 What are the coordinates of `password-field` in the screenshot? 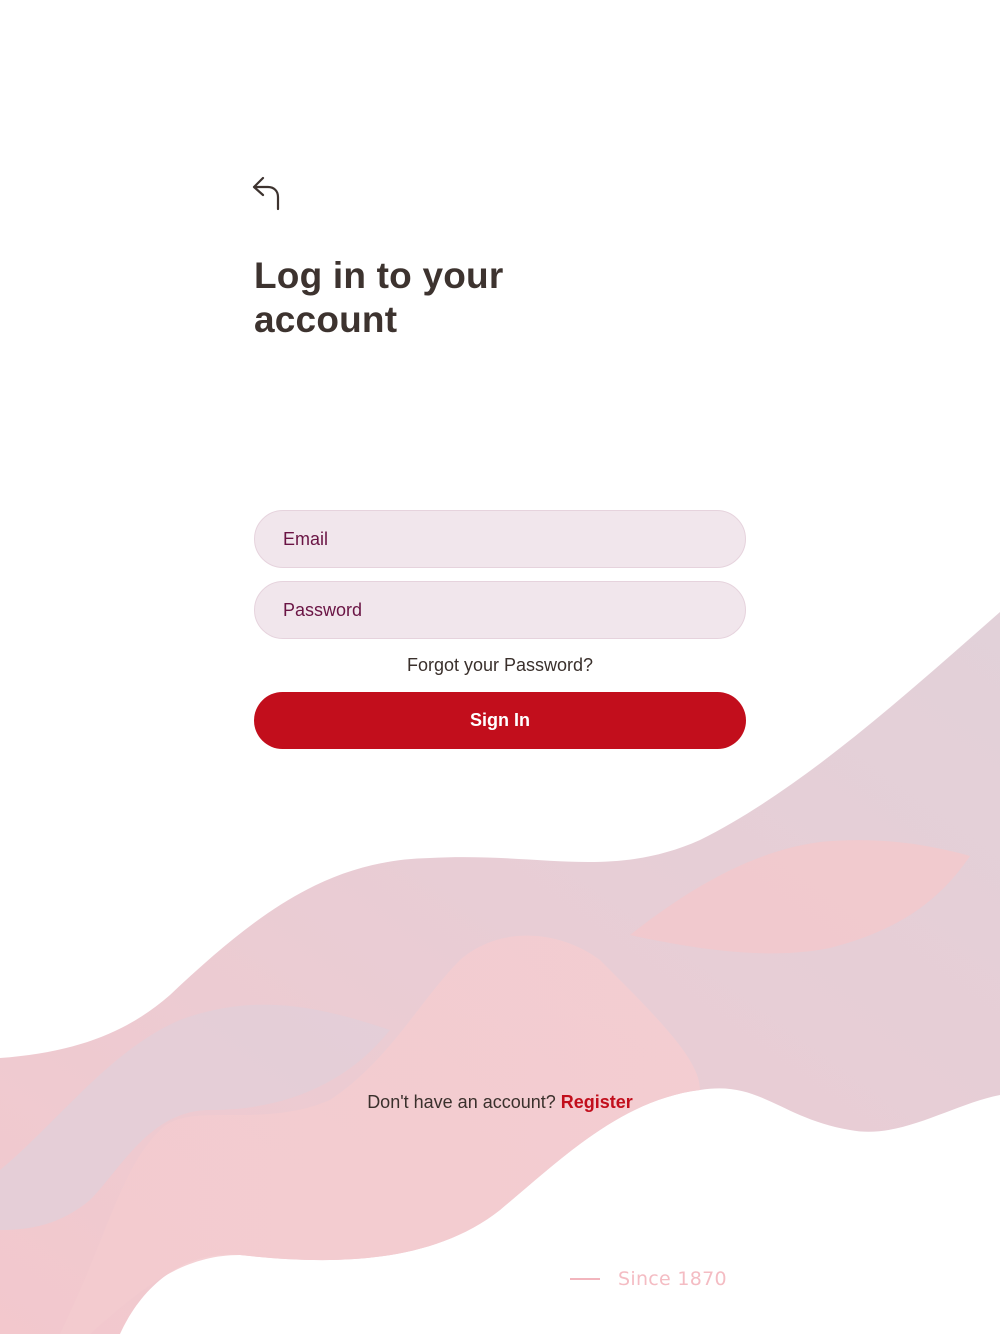 It's located at (500, 610).